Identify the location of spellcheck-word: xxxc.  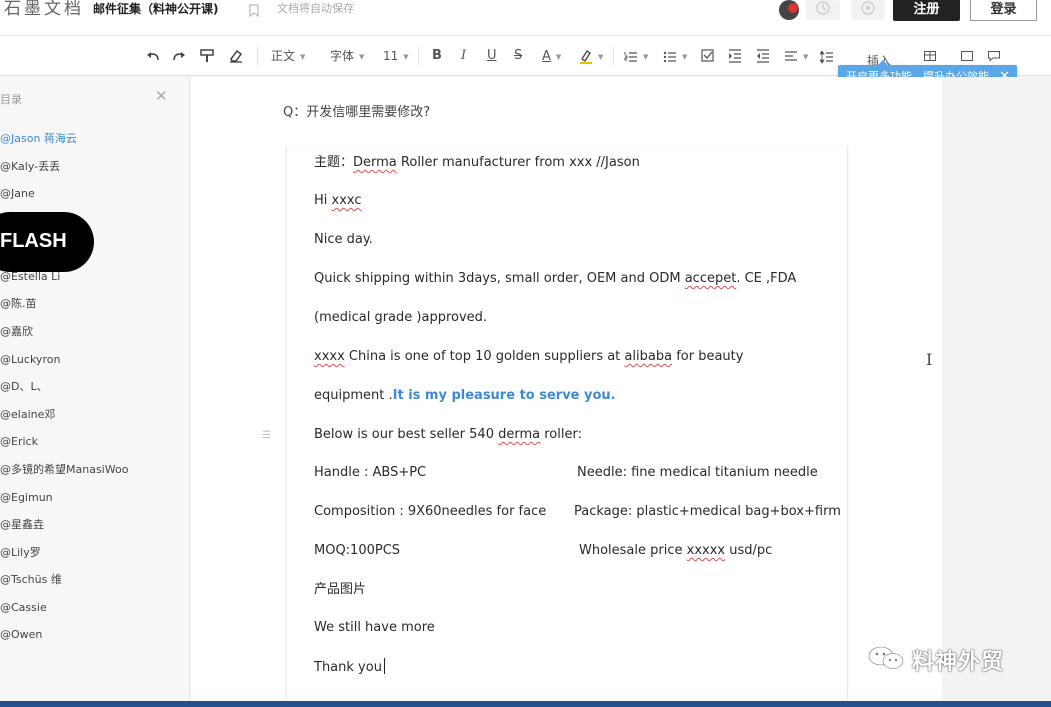
(346, 200).